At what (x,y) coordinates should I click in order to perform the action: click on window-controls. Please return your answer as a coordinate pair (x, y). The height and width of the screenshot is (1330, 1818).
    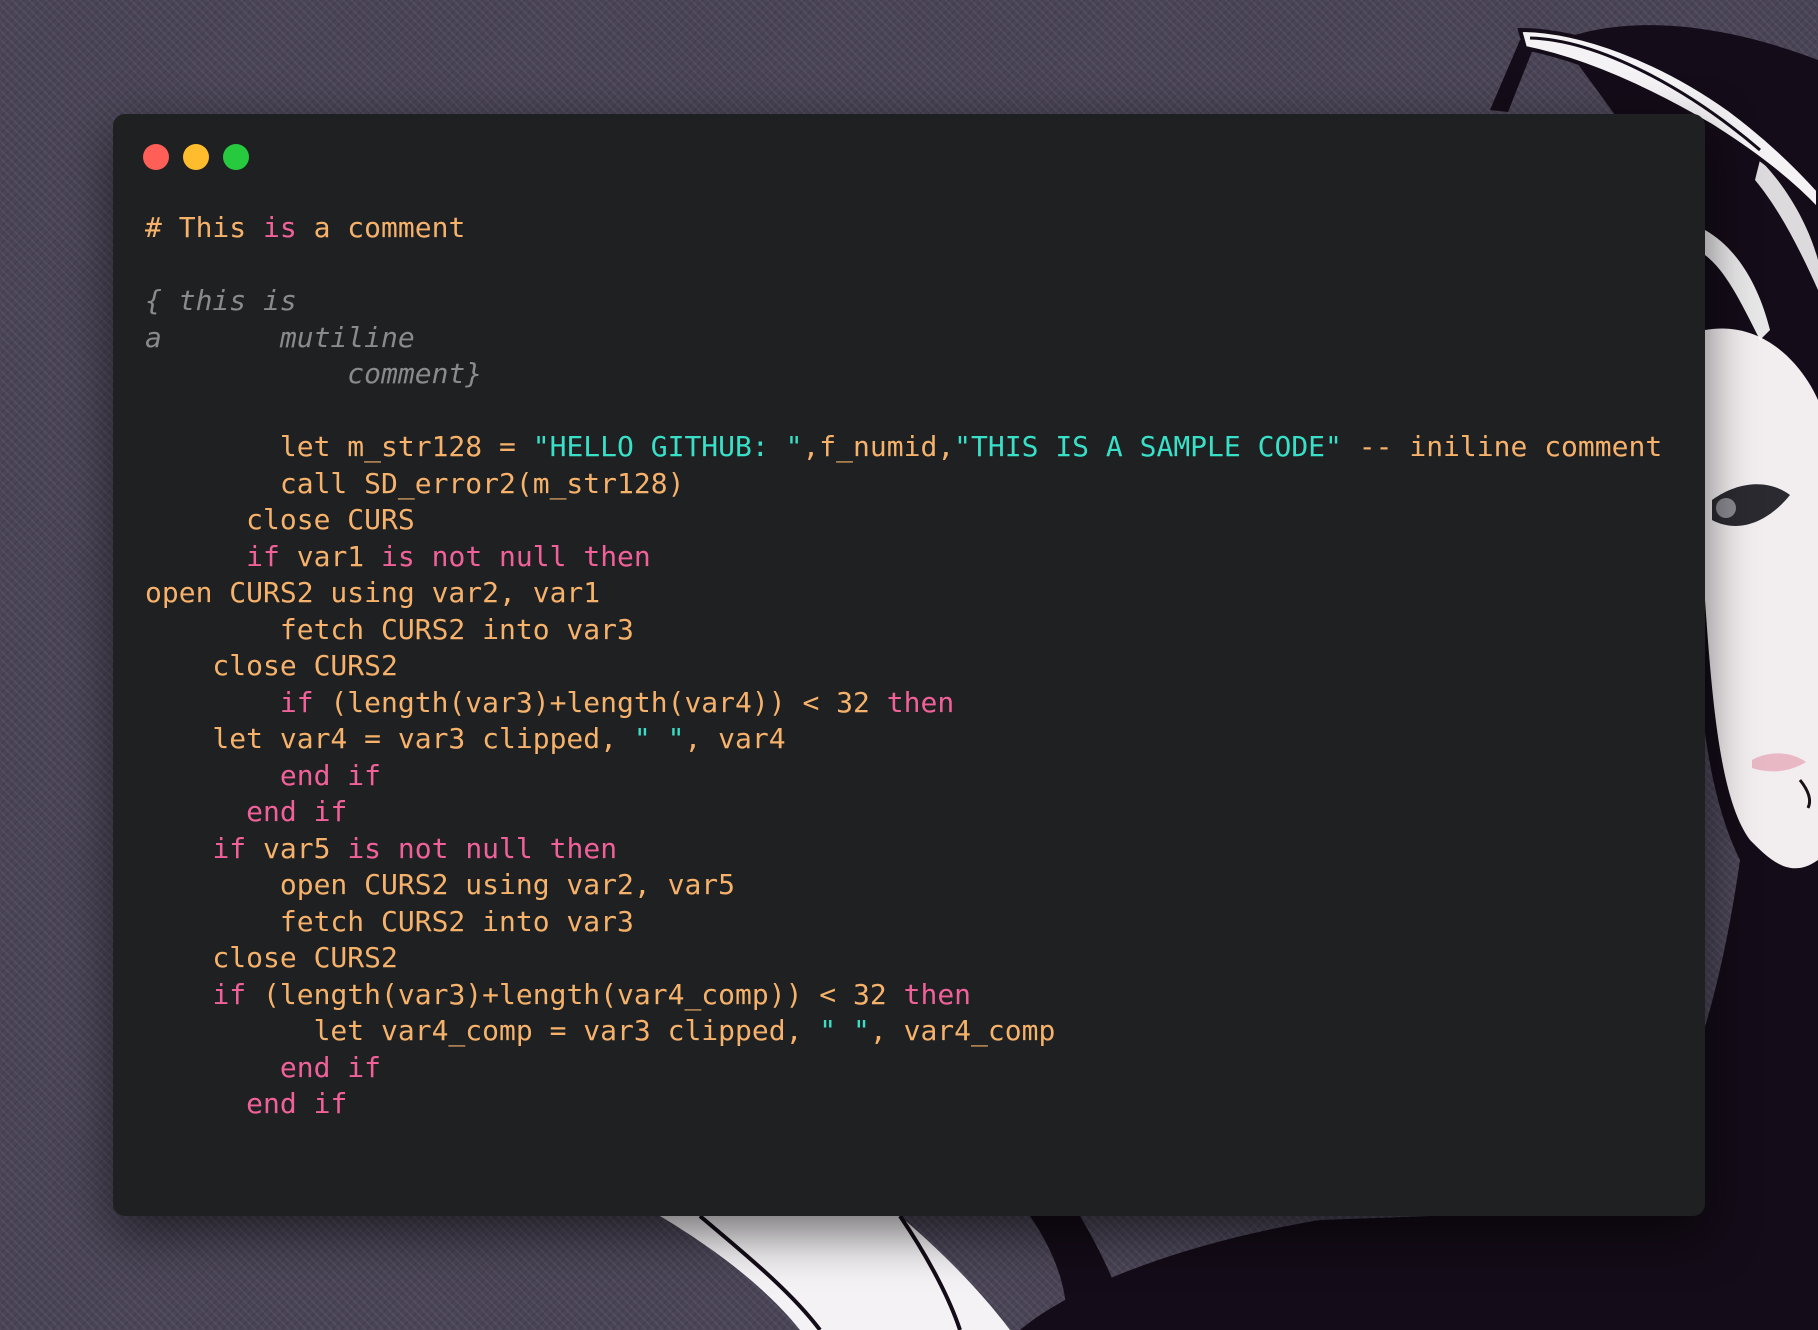
    Looking at the image, I should click on (196, 157).